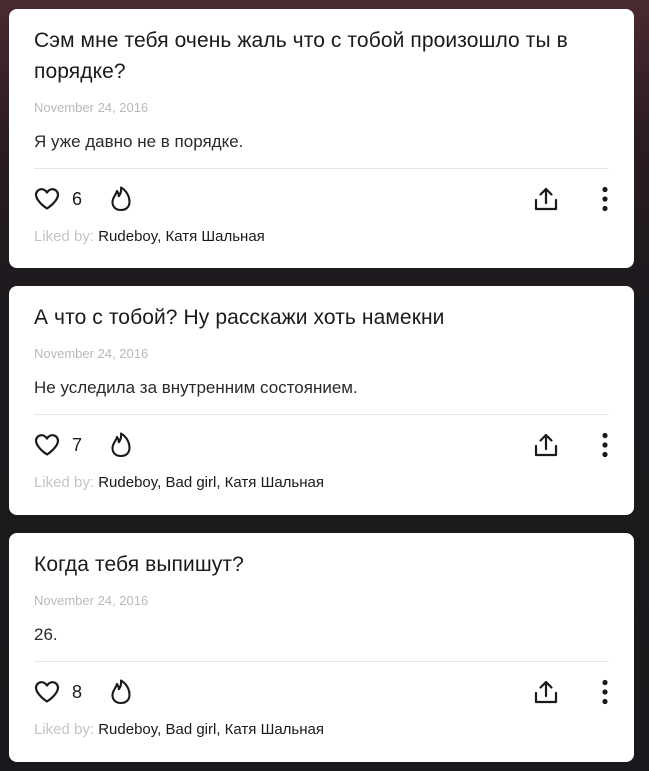 This screenshot has height=771, width=649. I want to click on action-bar: 8, so click(321, 692).